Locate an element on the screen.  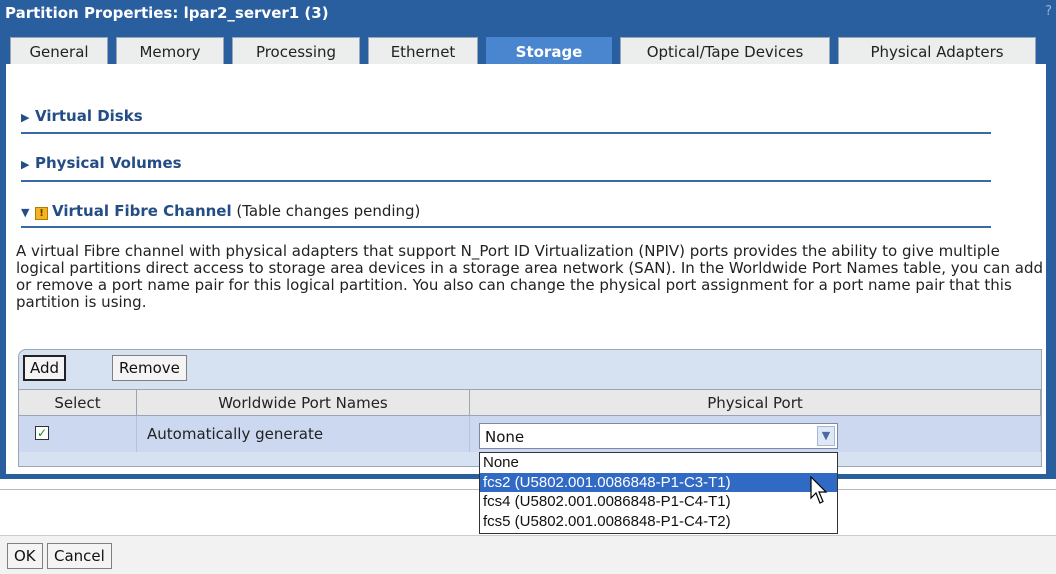
tab-ethernet: Ethernet is located at coordinates (423, 51).